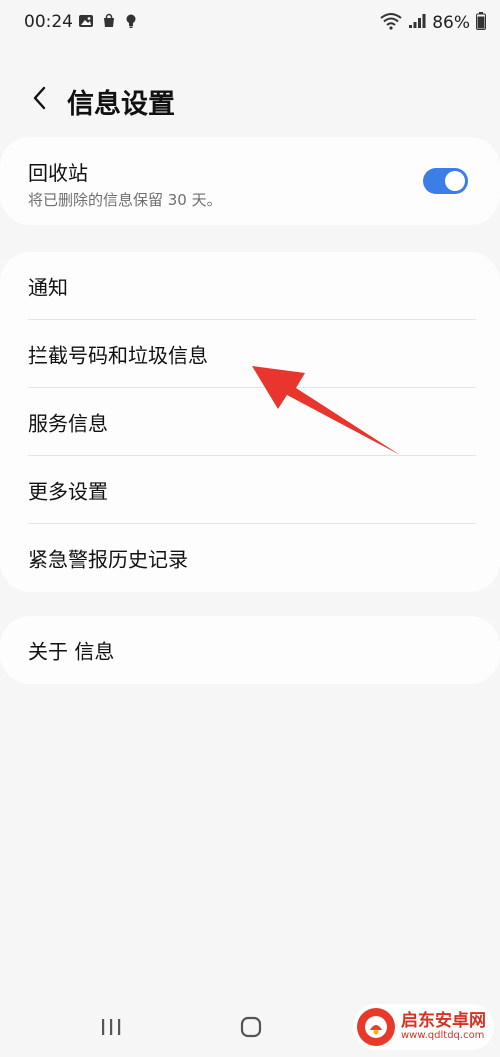  Describe the element at coordinates (58, 173) in the screenshot. I see `recycle-bin-title: 回收站` at that location.